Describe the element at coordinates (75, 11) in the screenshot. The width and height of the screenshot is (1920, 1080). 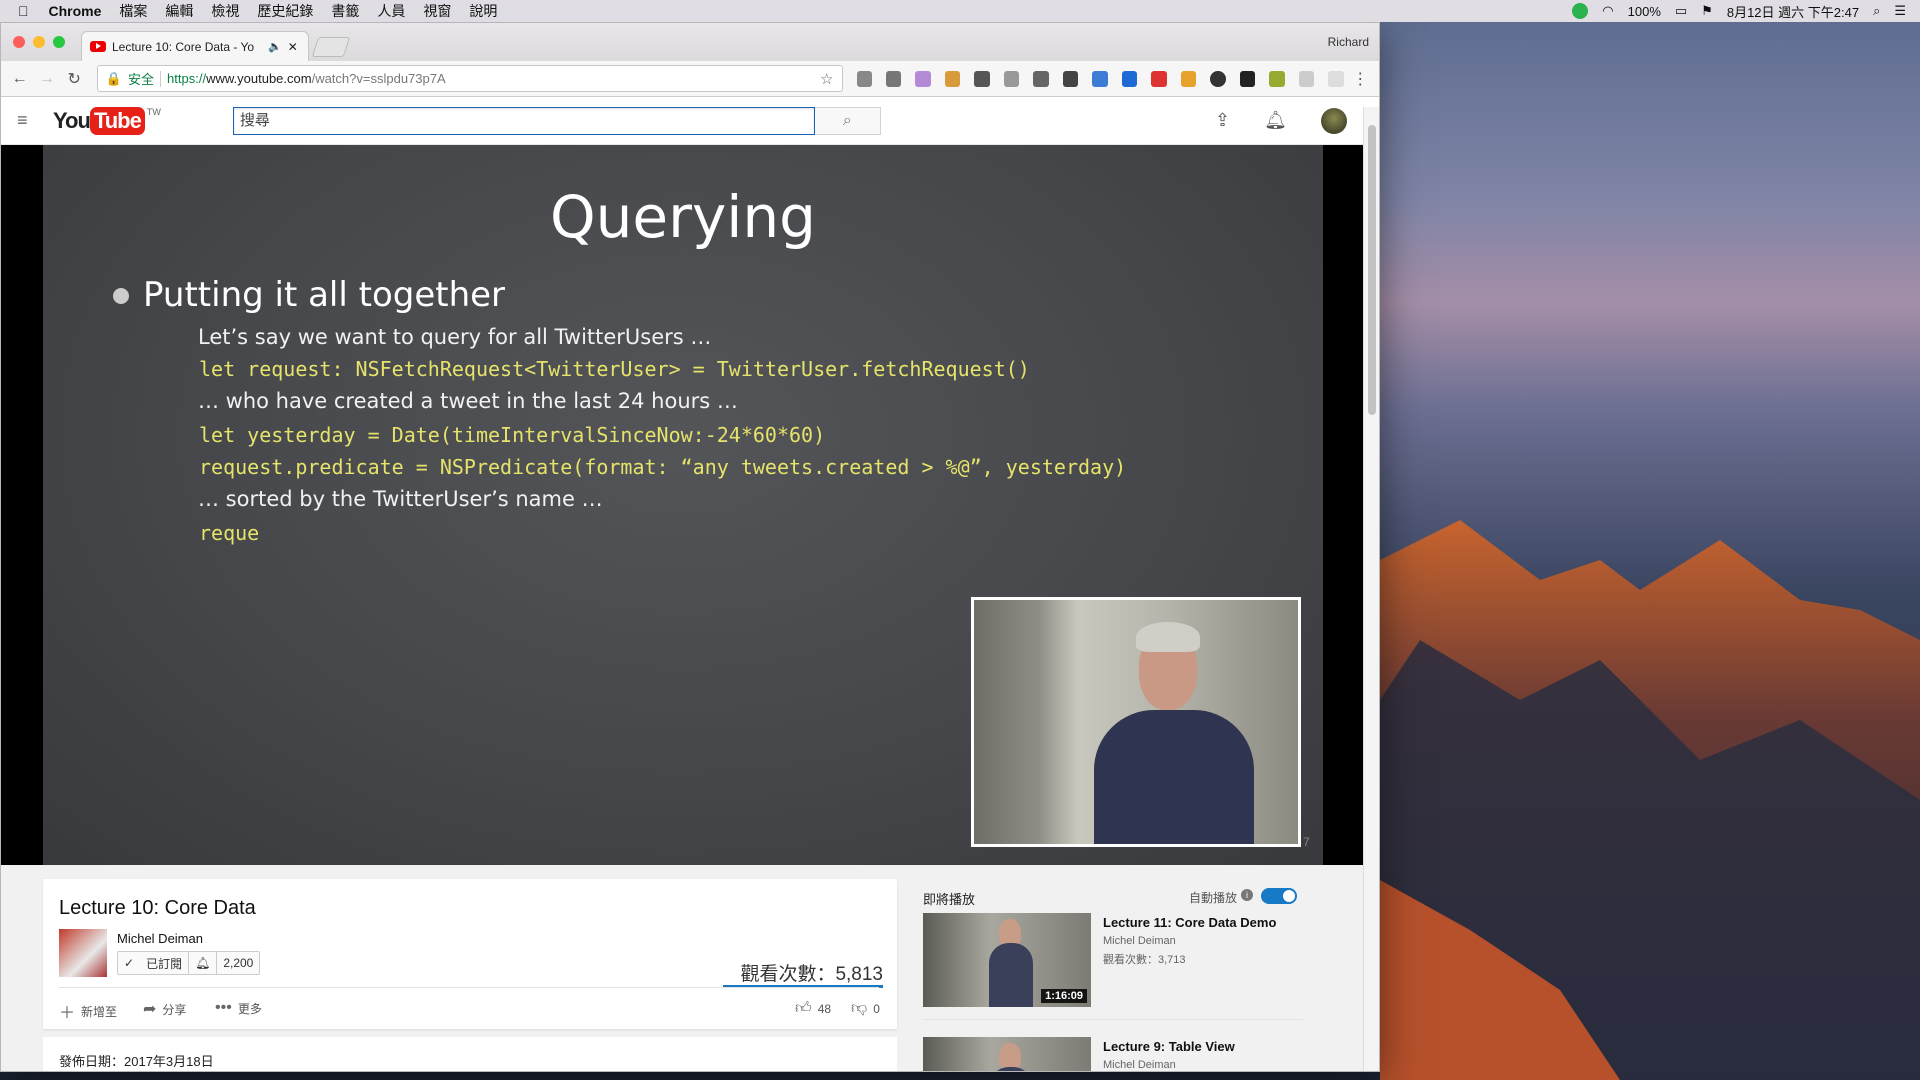
I see `menu-app-name: Chrome` at that location.